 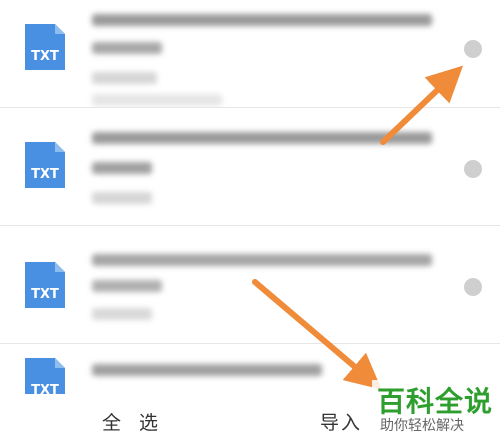 I want to click on watermark-logo: 百科全说, so click(x=435, y=401).